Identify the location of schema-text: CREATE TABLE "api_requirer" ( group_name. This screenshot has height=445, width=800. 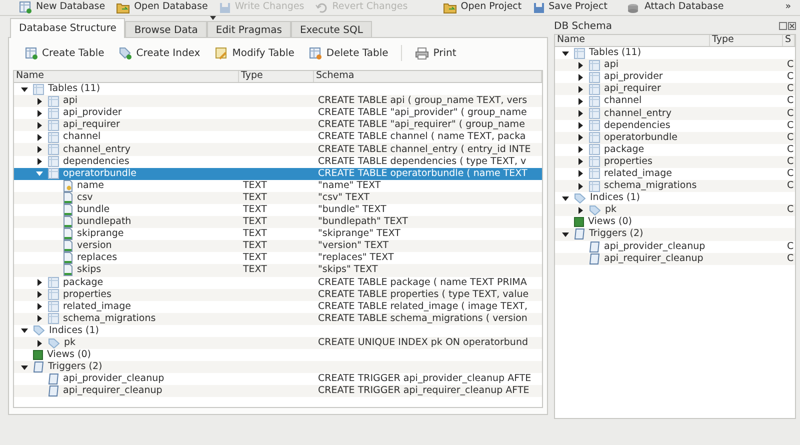
(421, 124).